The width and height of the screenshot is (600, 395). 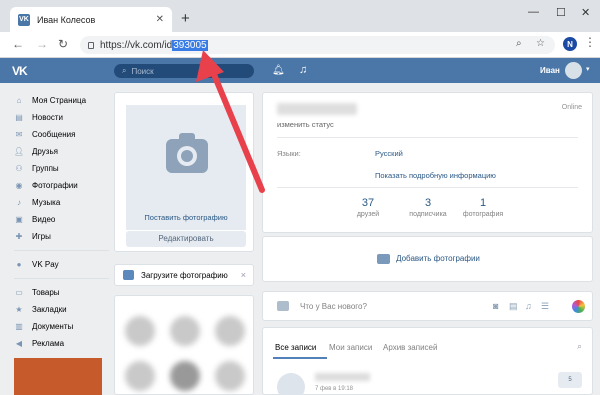 What do you see at coordinates (243, 275) in the screenshot?
I see `close-icon: ×` at bounding box center [243, 275].